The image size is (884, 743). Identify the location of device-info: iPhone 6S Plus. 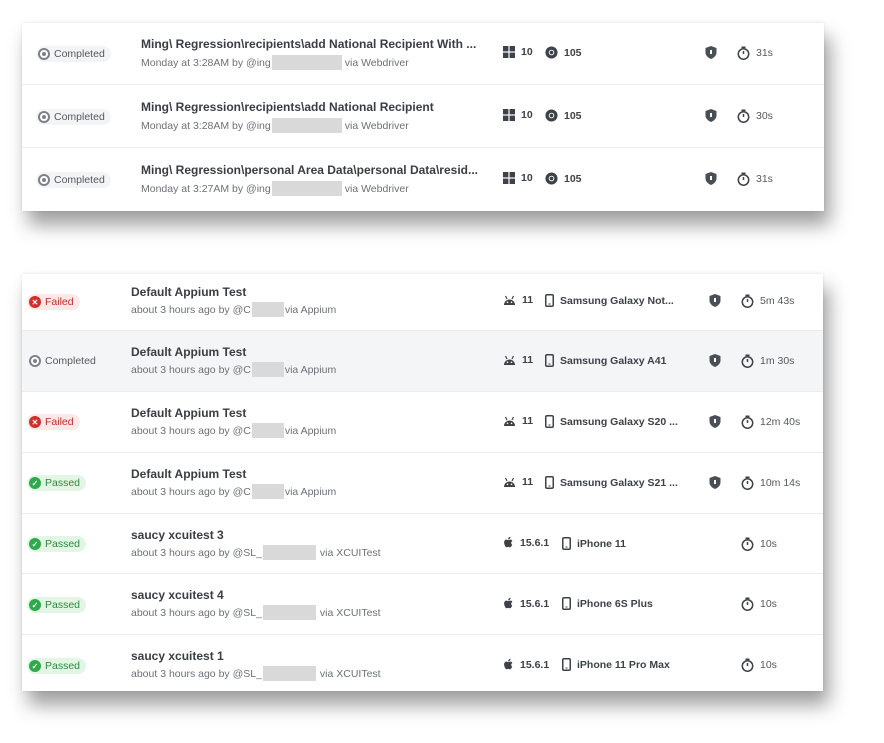
(607, 603).